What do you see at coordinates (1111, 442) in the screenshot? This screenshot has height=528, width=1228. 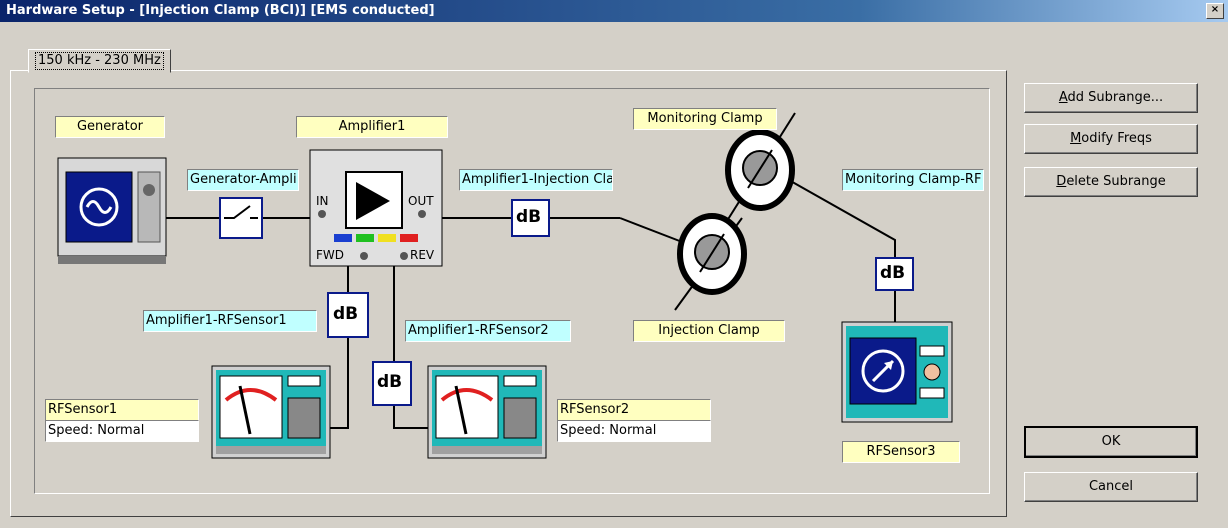 I see `ok-button: OK` at bounding box center [1111, 442].